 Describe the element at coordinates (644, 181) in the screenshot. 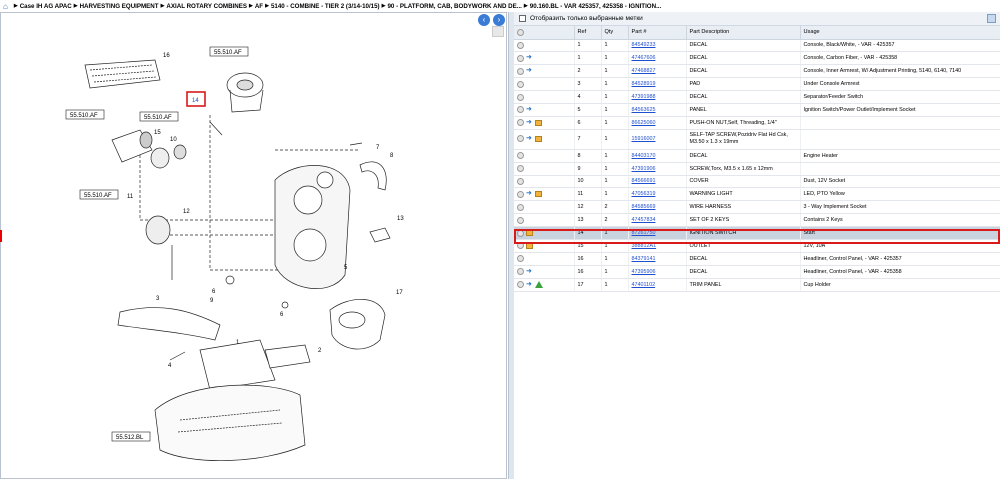

I see `part-number-link: 84566691` at that location.